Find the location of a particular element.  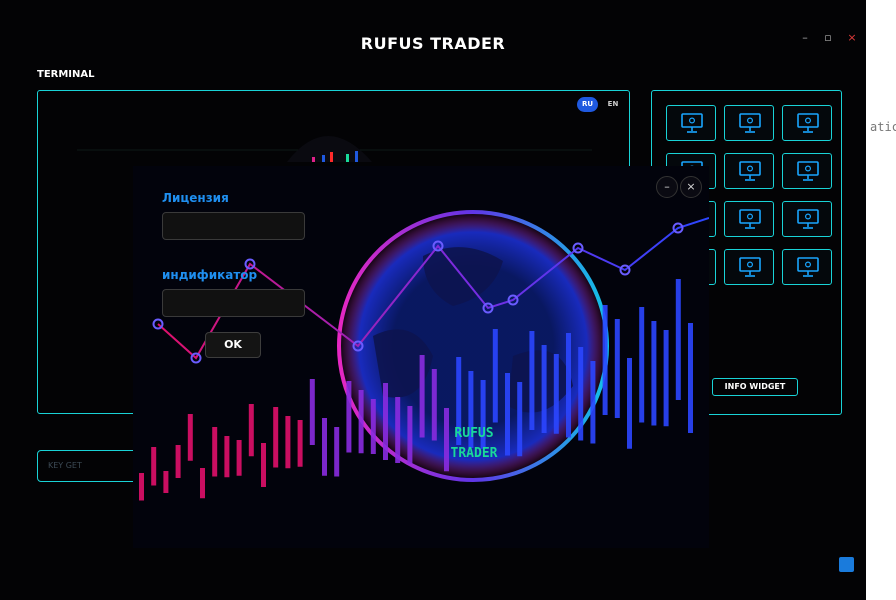

window-maximize-button: ▫ is located at coordinates (828, 38).